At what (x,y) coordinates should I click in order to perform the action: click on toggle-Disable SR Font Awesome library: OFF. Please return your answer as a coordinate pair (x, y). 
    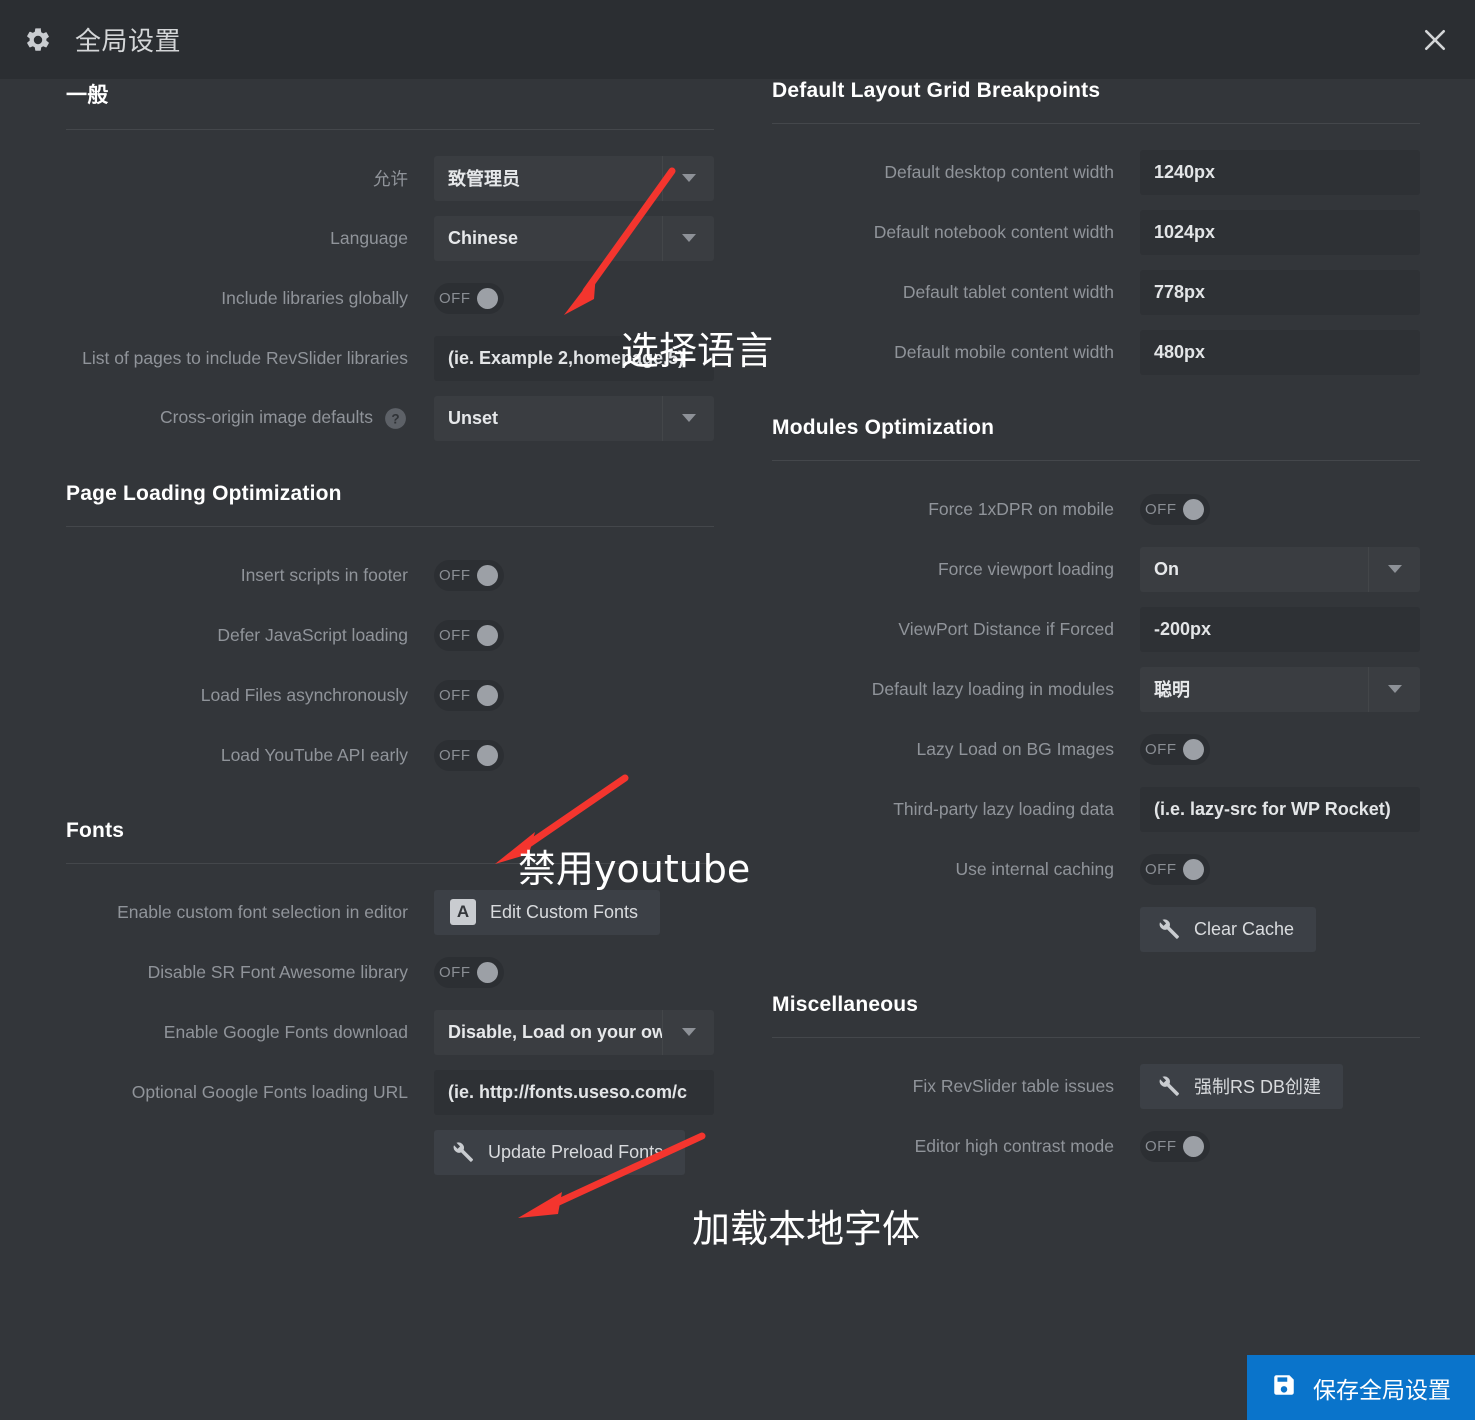
    Looking at the image, I should click on (469, 972).